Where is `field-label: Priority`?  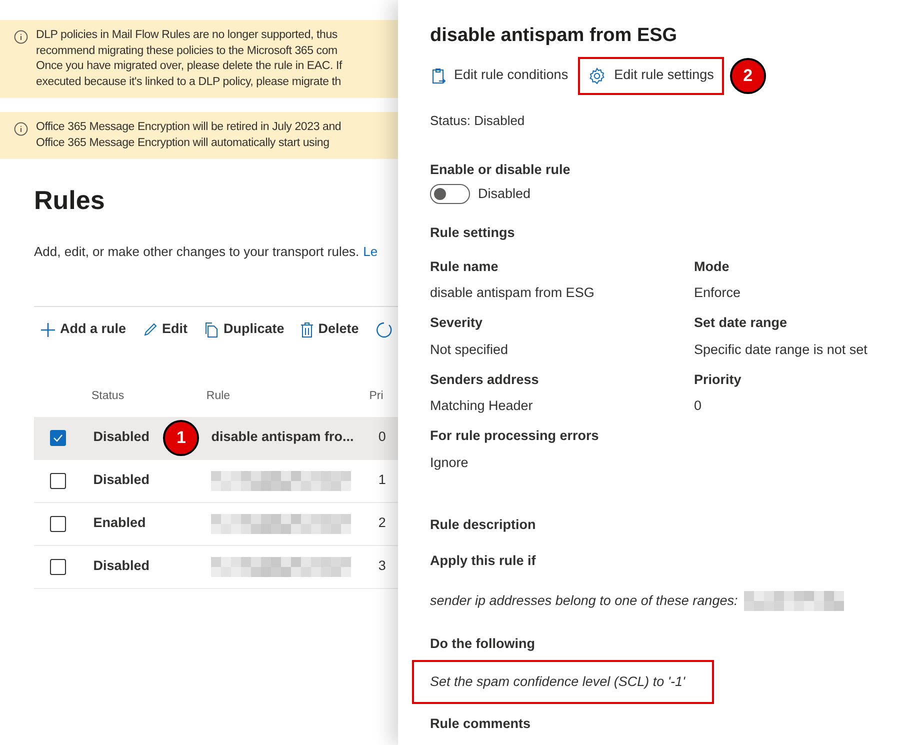 field-label: Priority is located at coordinates (718, 379).